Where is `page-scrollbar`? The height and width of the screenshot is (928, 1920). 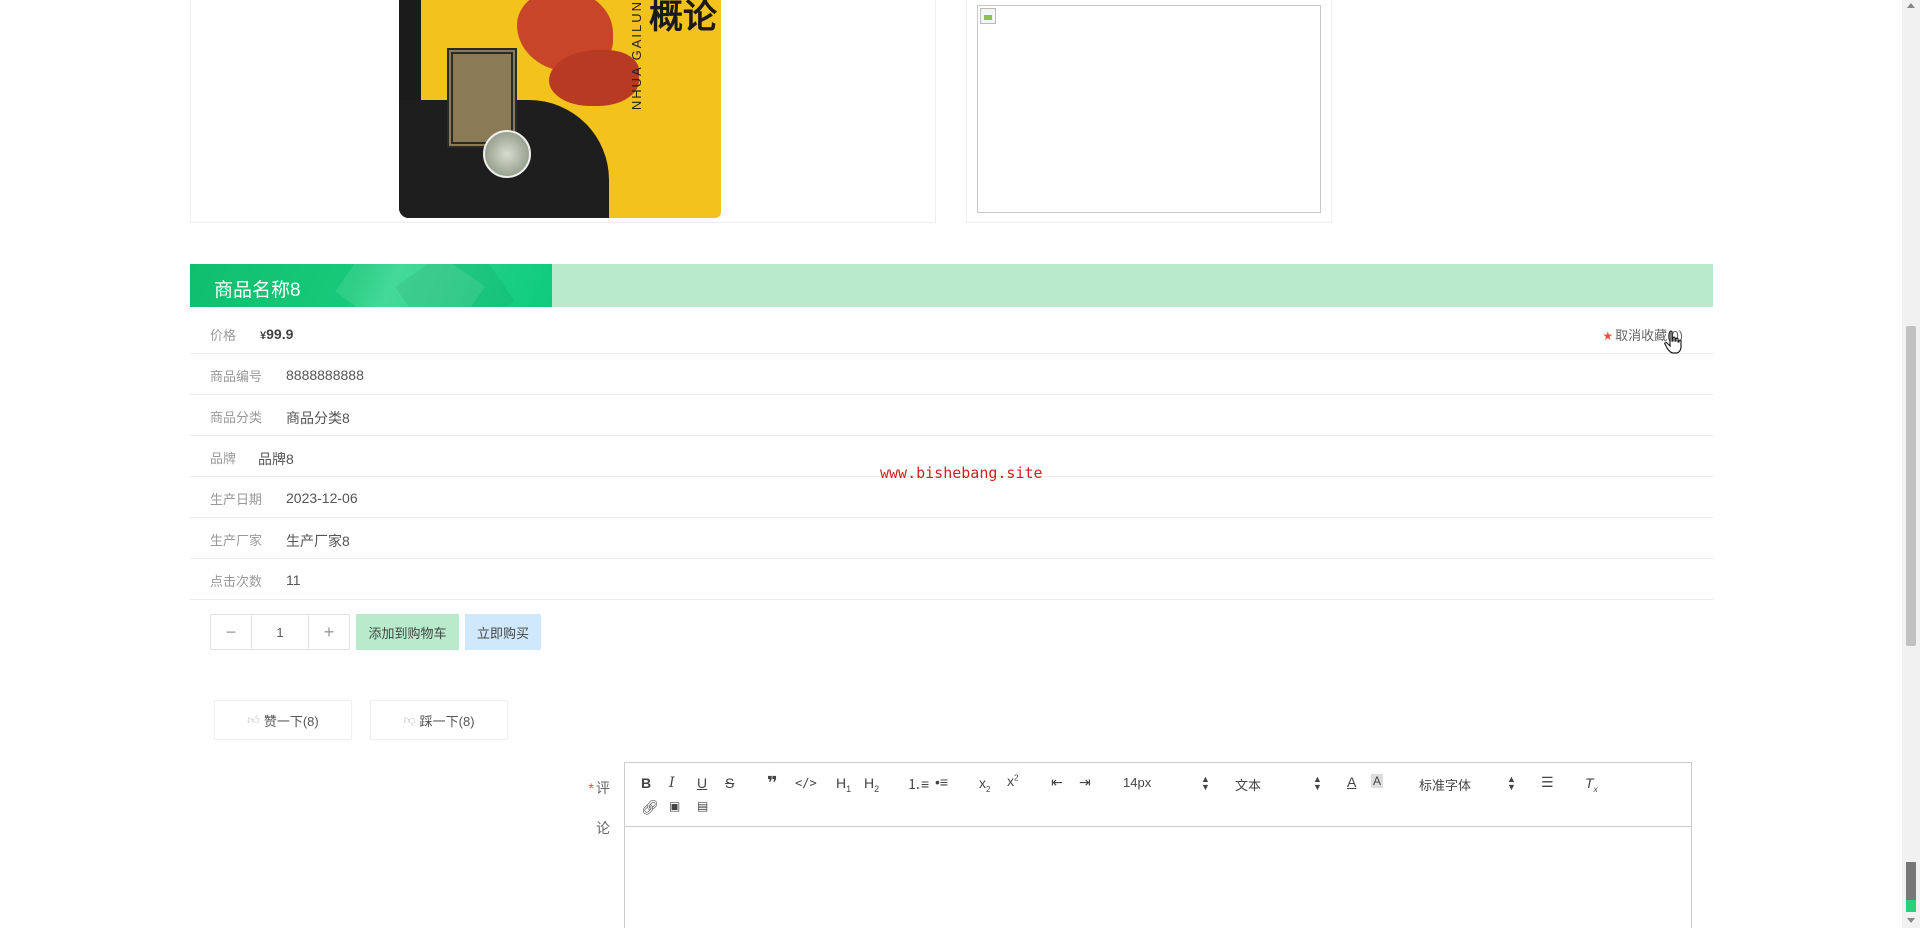
page-scrollbar is located at coordinates (1911, 464).